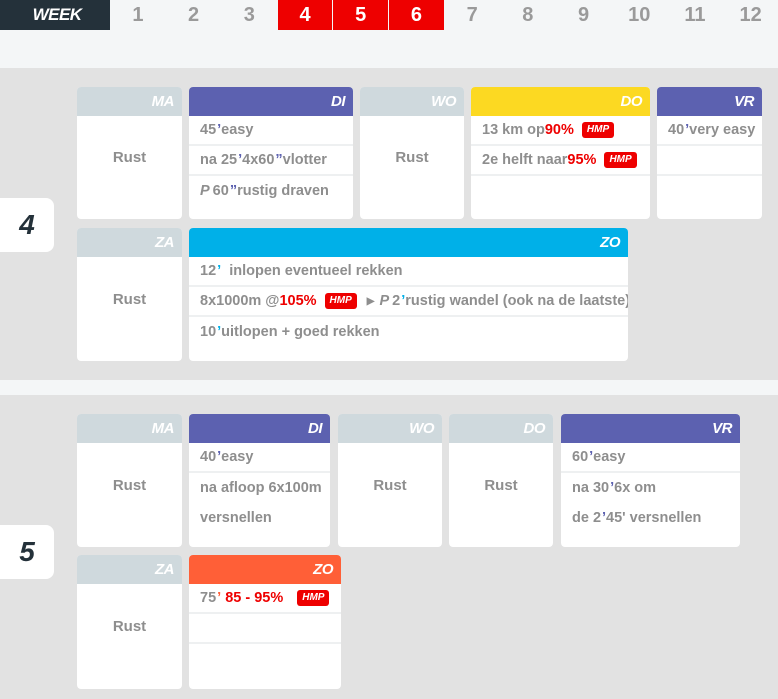 This screenshot has width=778, height=699. Describe the element at coordinates (639, 15) in the screenshot. I see `week-tab-10: 10` at that location.